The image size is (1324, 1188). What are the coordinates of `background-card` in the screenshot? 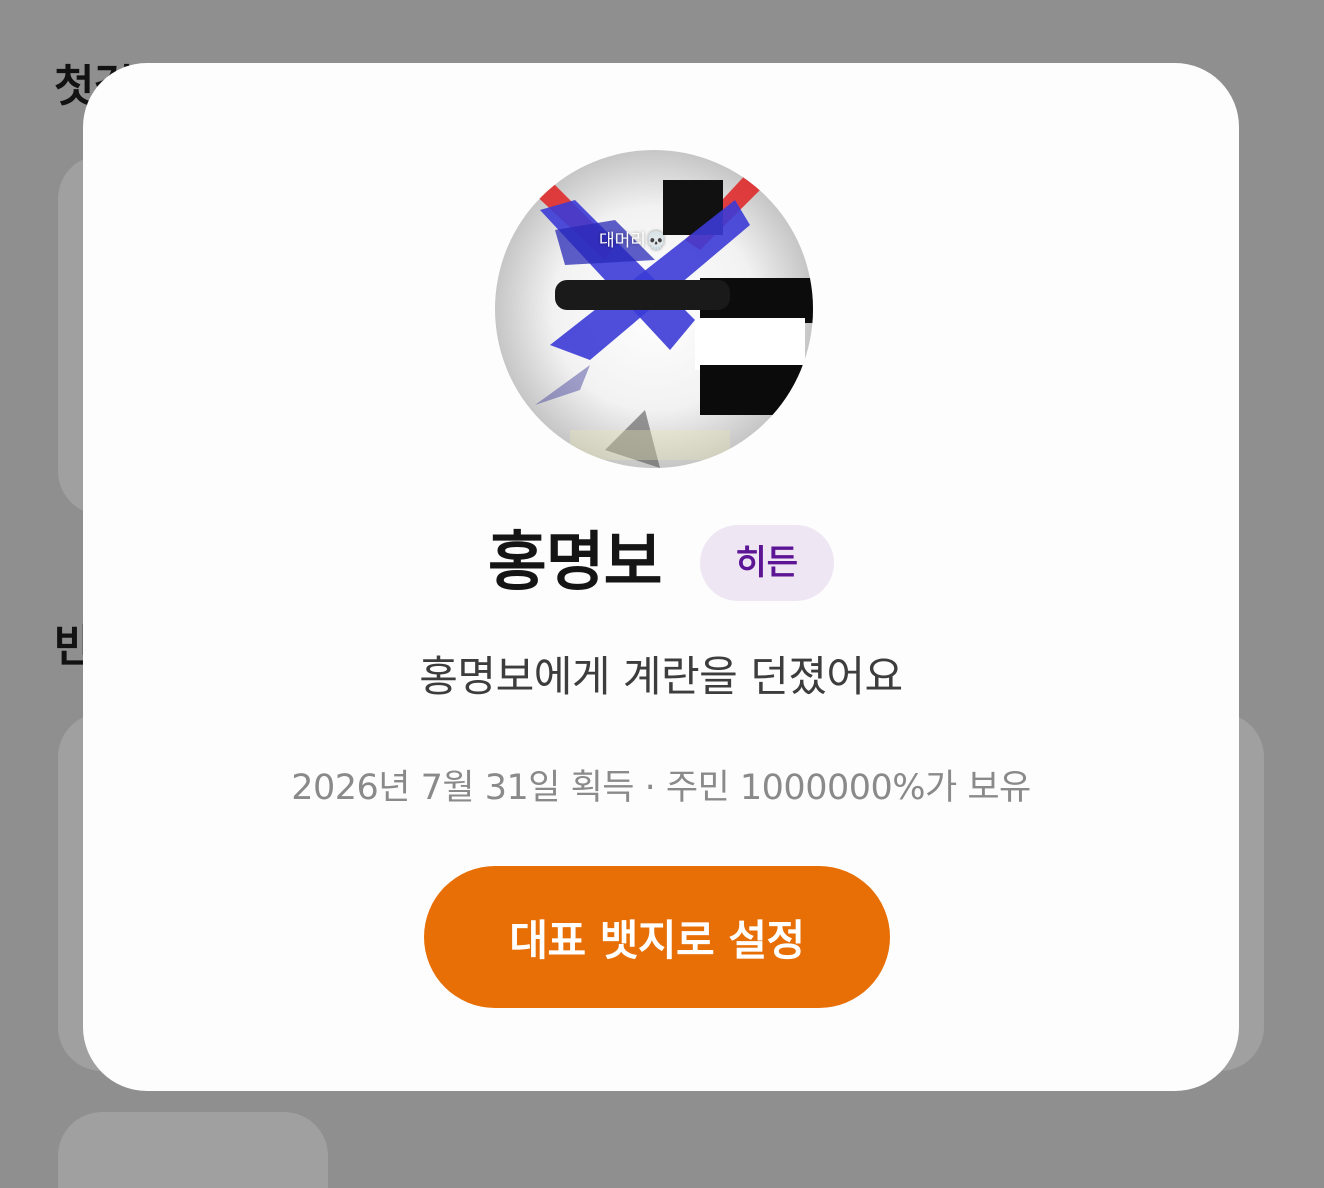 It's located at (193, 1150).